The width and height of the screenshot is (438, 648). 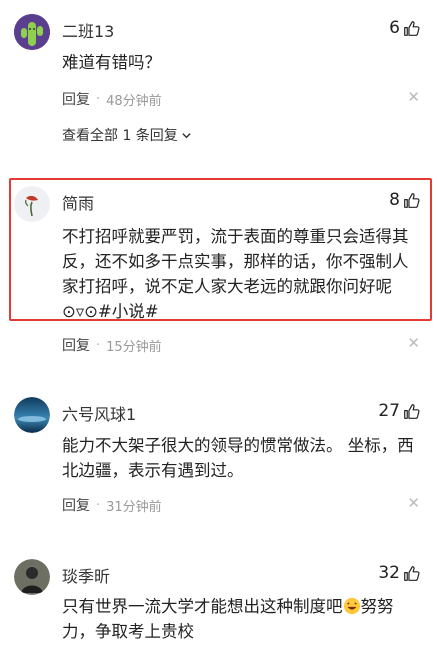 What do you see at coordinates (88, 30) in the screenshot?
I see `commenter-name: 二班13` at bounding box center [88, 30].